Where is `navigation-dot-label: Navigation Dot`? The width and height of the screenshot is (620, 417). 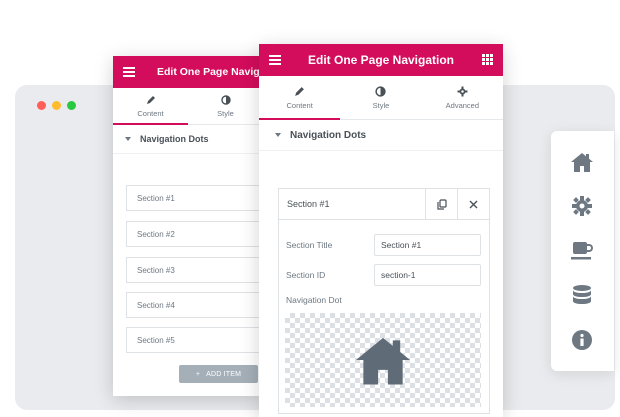
navigation-dot-label: Navigation Dot is located at coordinates (314, 300).